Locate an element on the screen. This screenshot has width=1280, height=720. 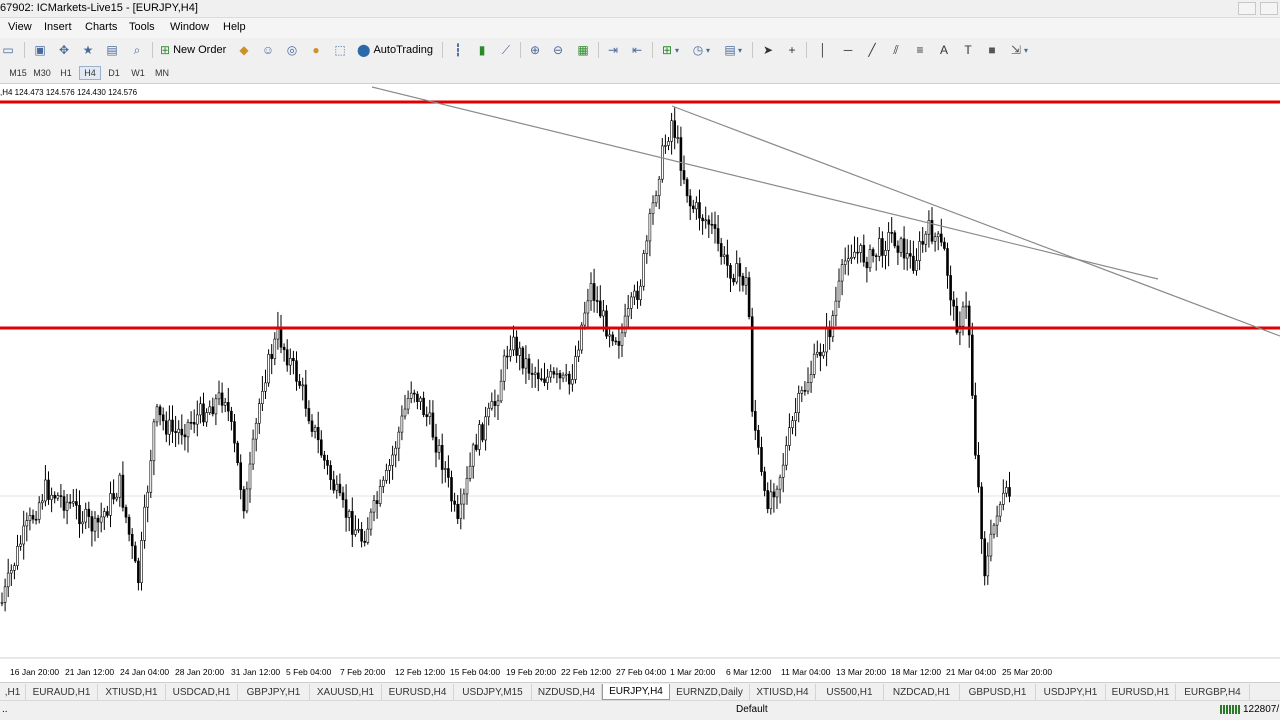
arrows-icon: ■ is located at coordinates (992, 50).